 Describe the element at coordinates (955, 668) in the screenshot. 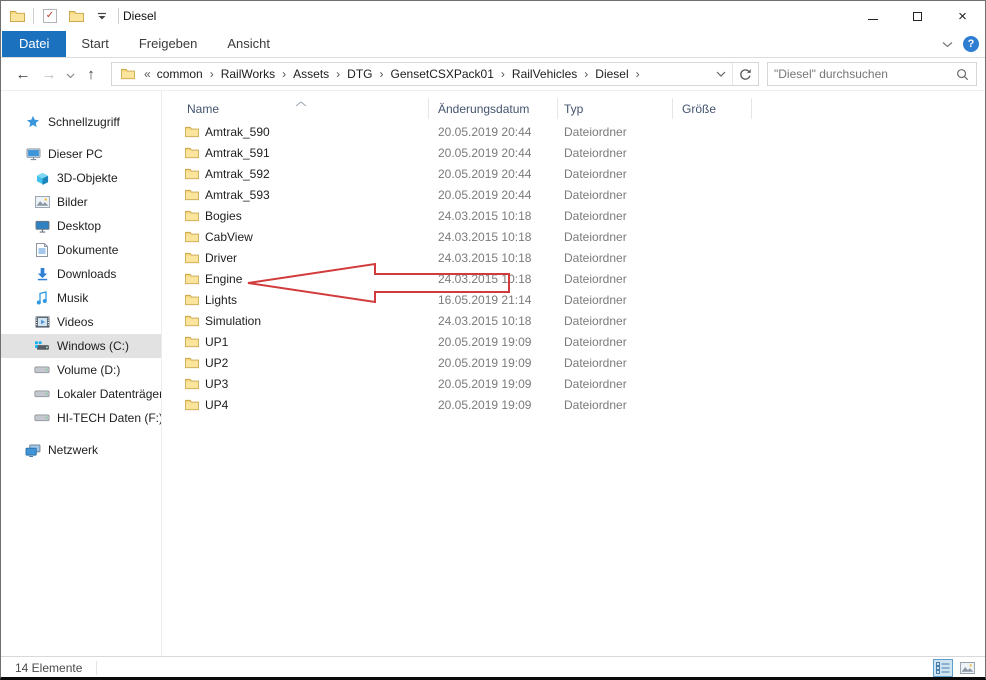

I see `view-toggles` at that location.